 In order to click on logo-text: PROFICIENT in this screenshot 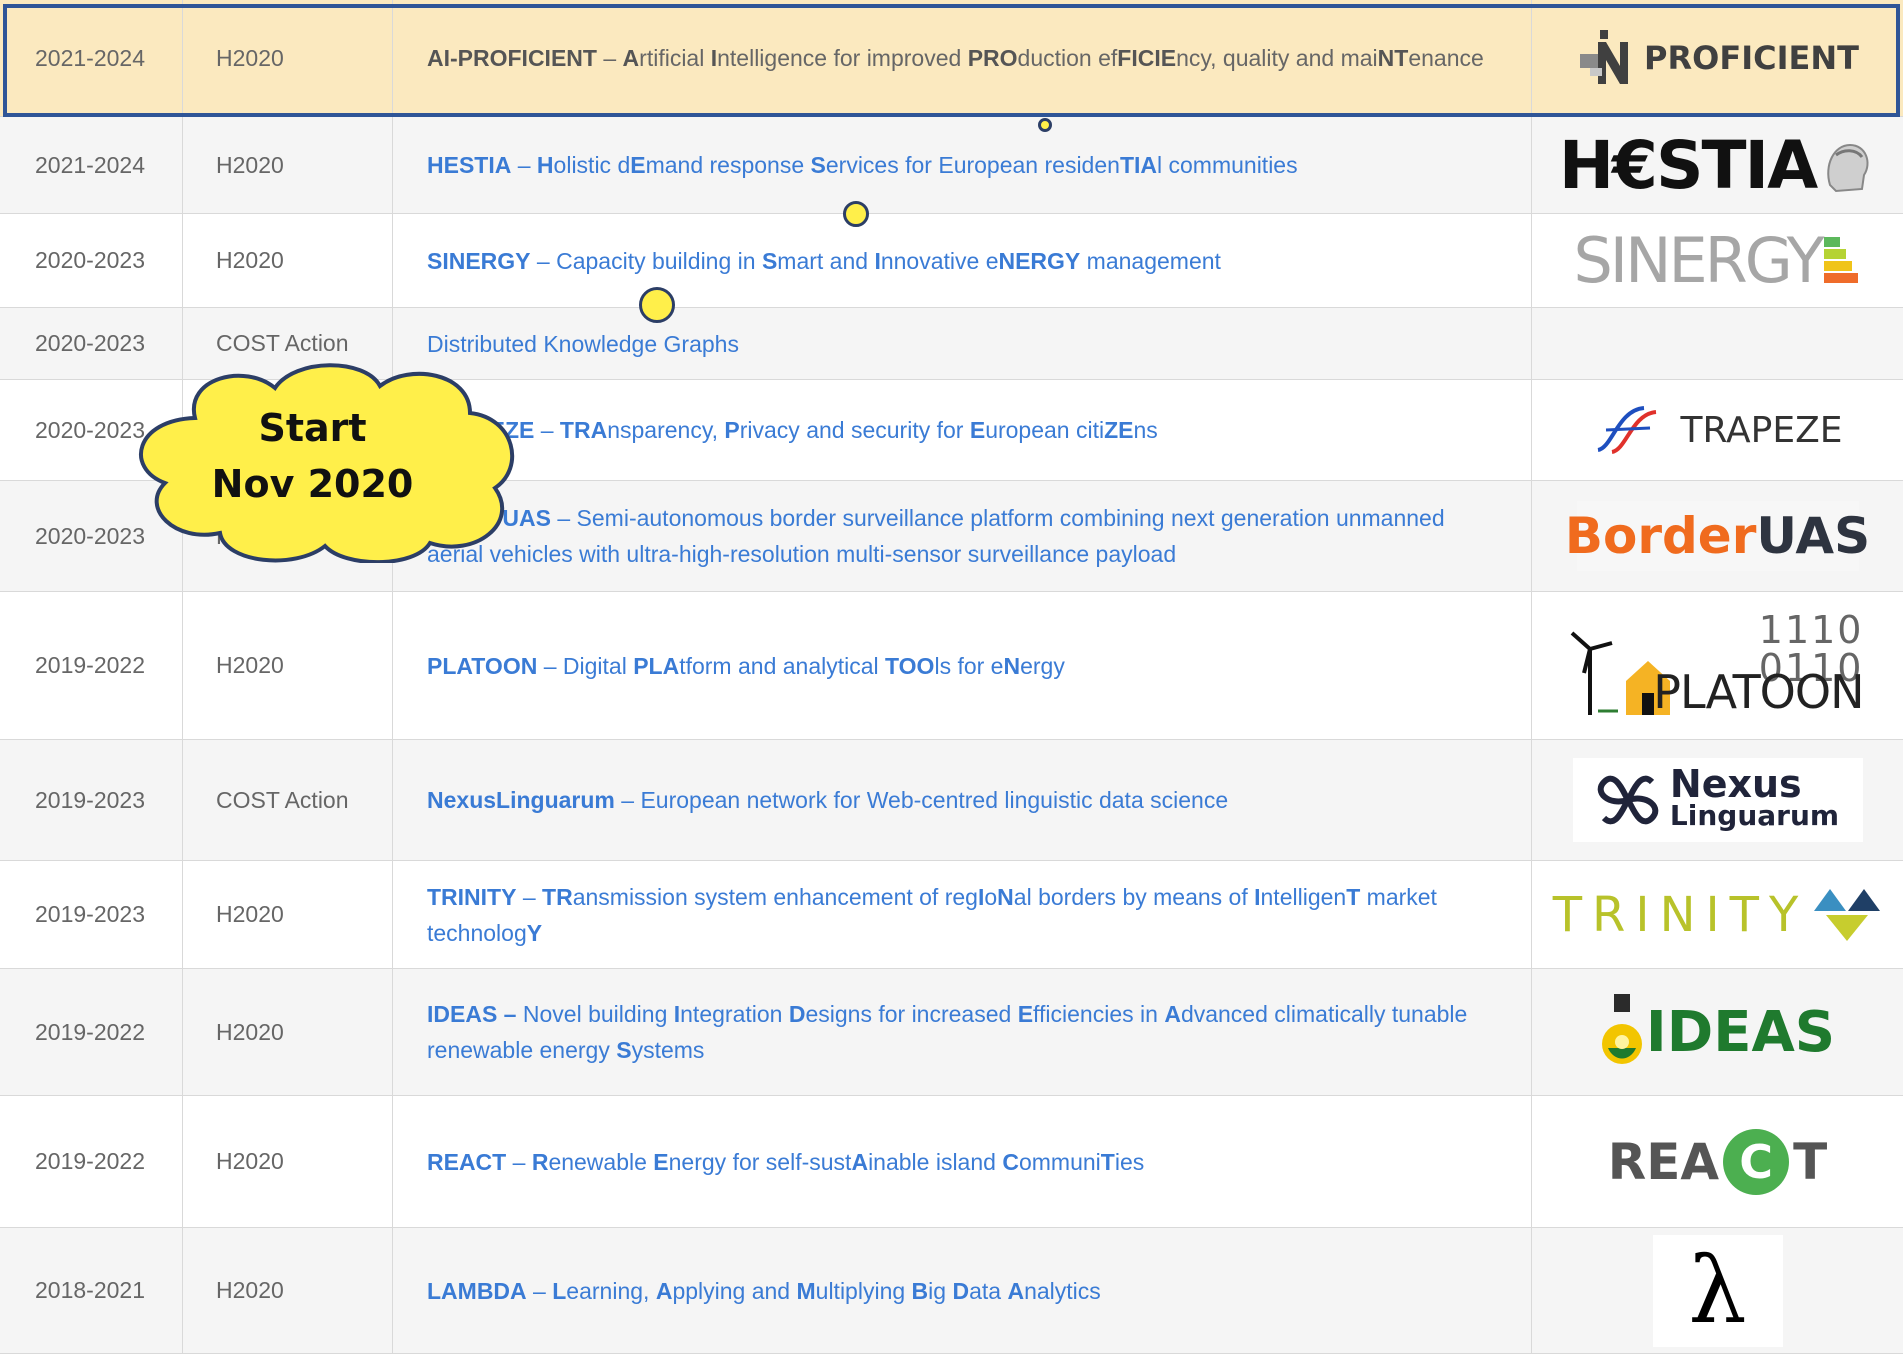, I will do `click(1751, 58)`.